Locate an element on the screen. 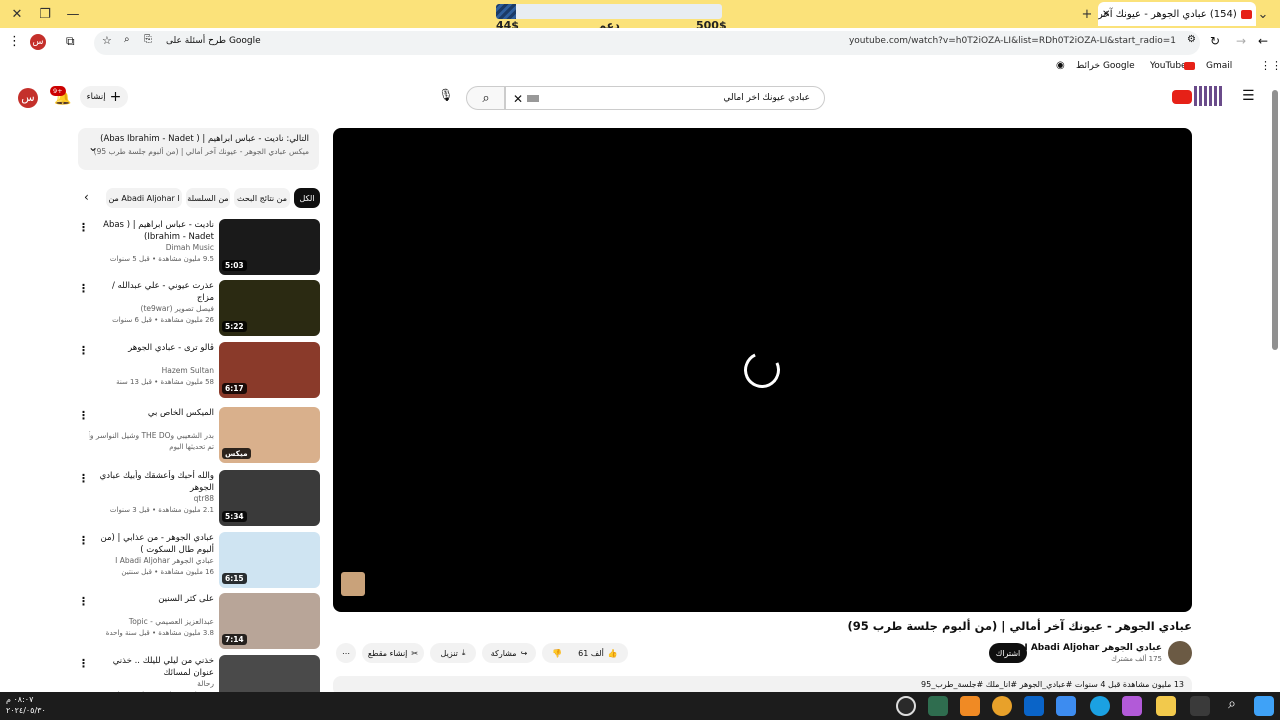 The height and width of the screenshot is (720, 1280). chip-from-series: من السلسلة is located at coordinates (208, 198).